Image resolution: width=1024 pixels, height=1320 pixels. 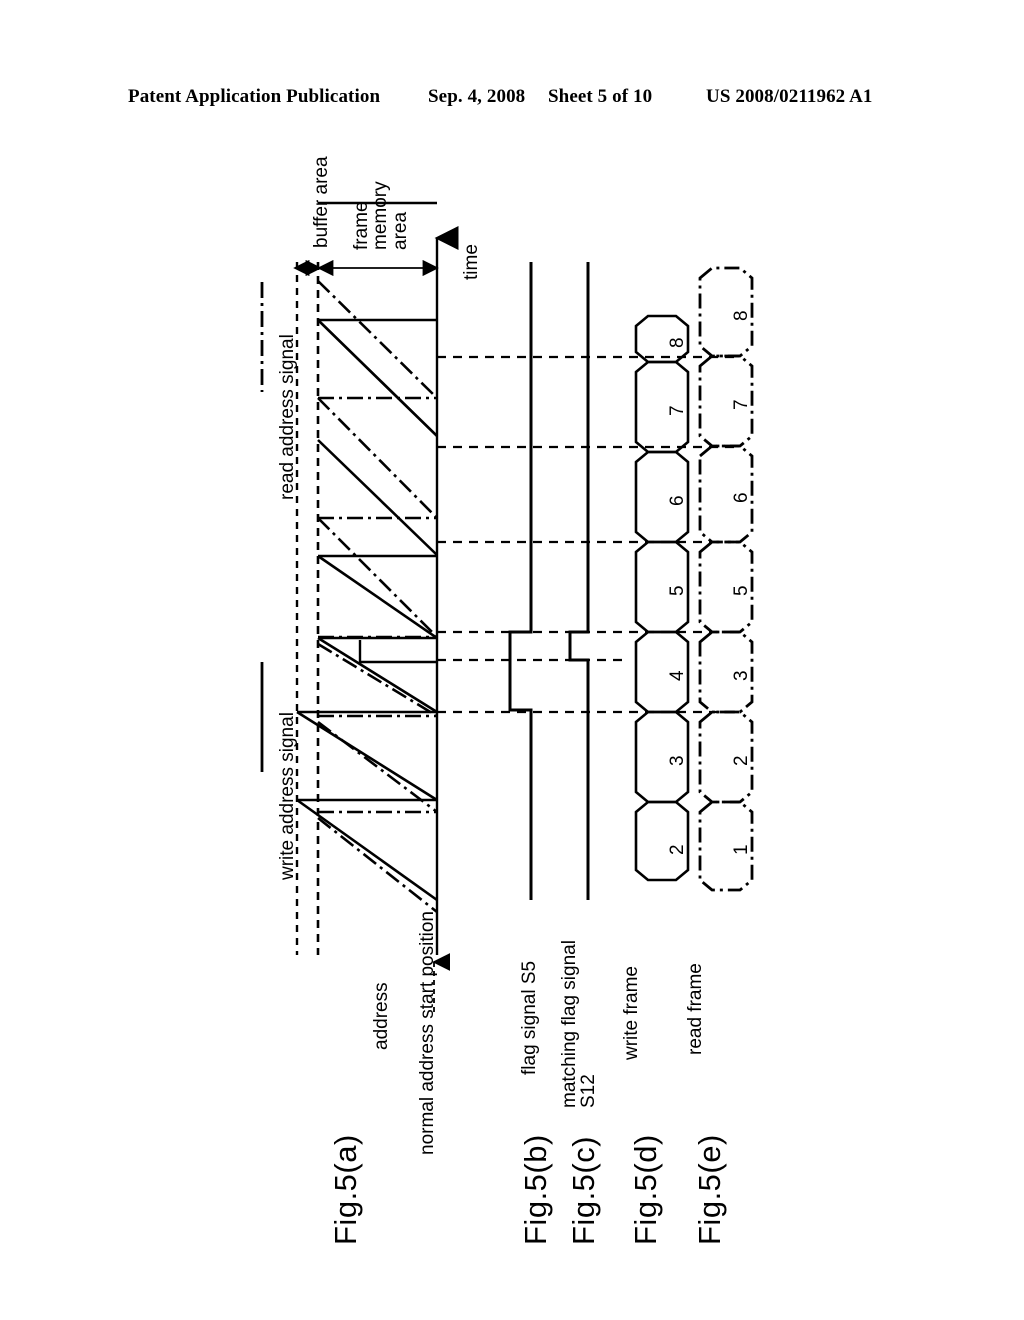 I want to click on caption-fig-5a: Fig.5(a), so click(x=345, y=1189).